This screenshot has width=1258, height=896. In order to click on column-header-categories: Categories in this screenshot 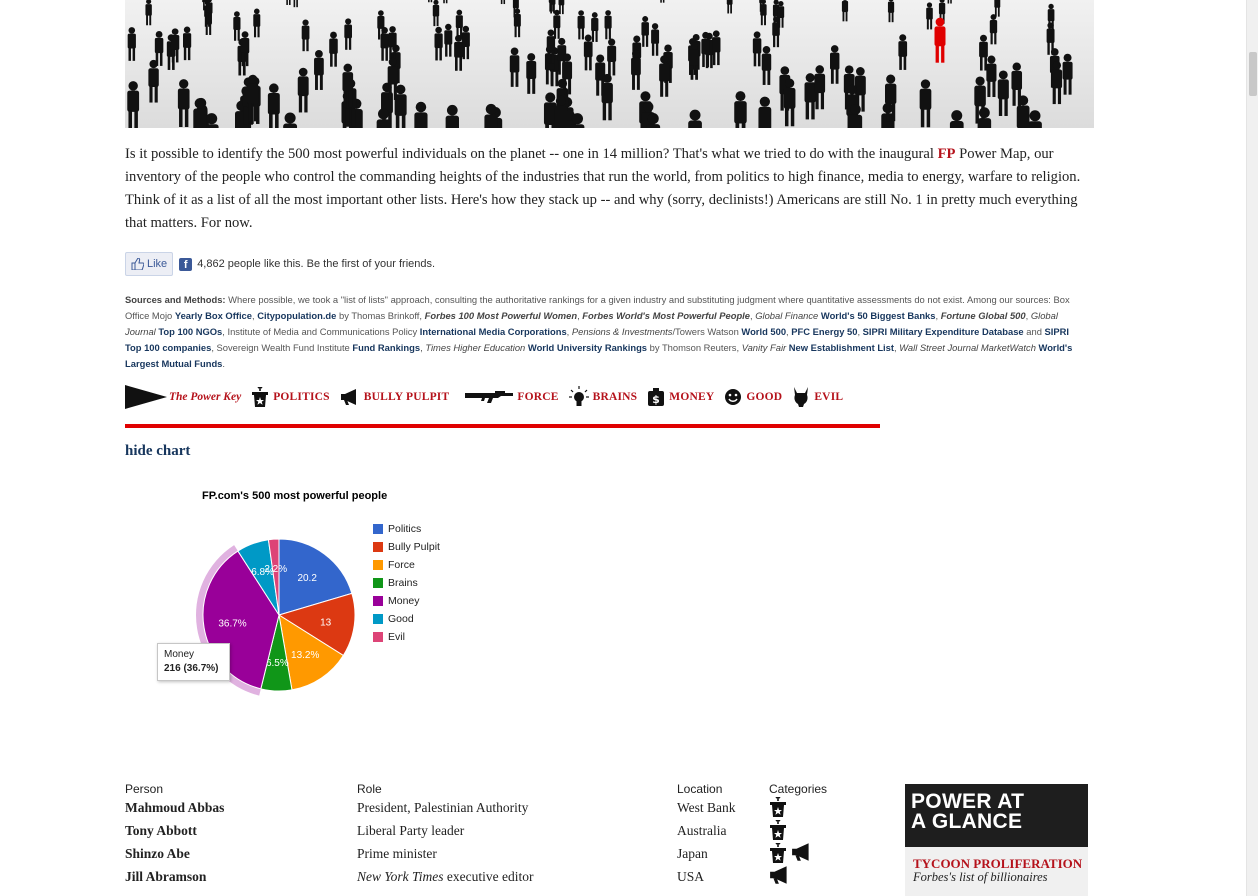, I will do `click(798, 789)`.